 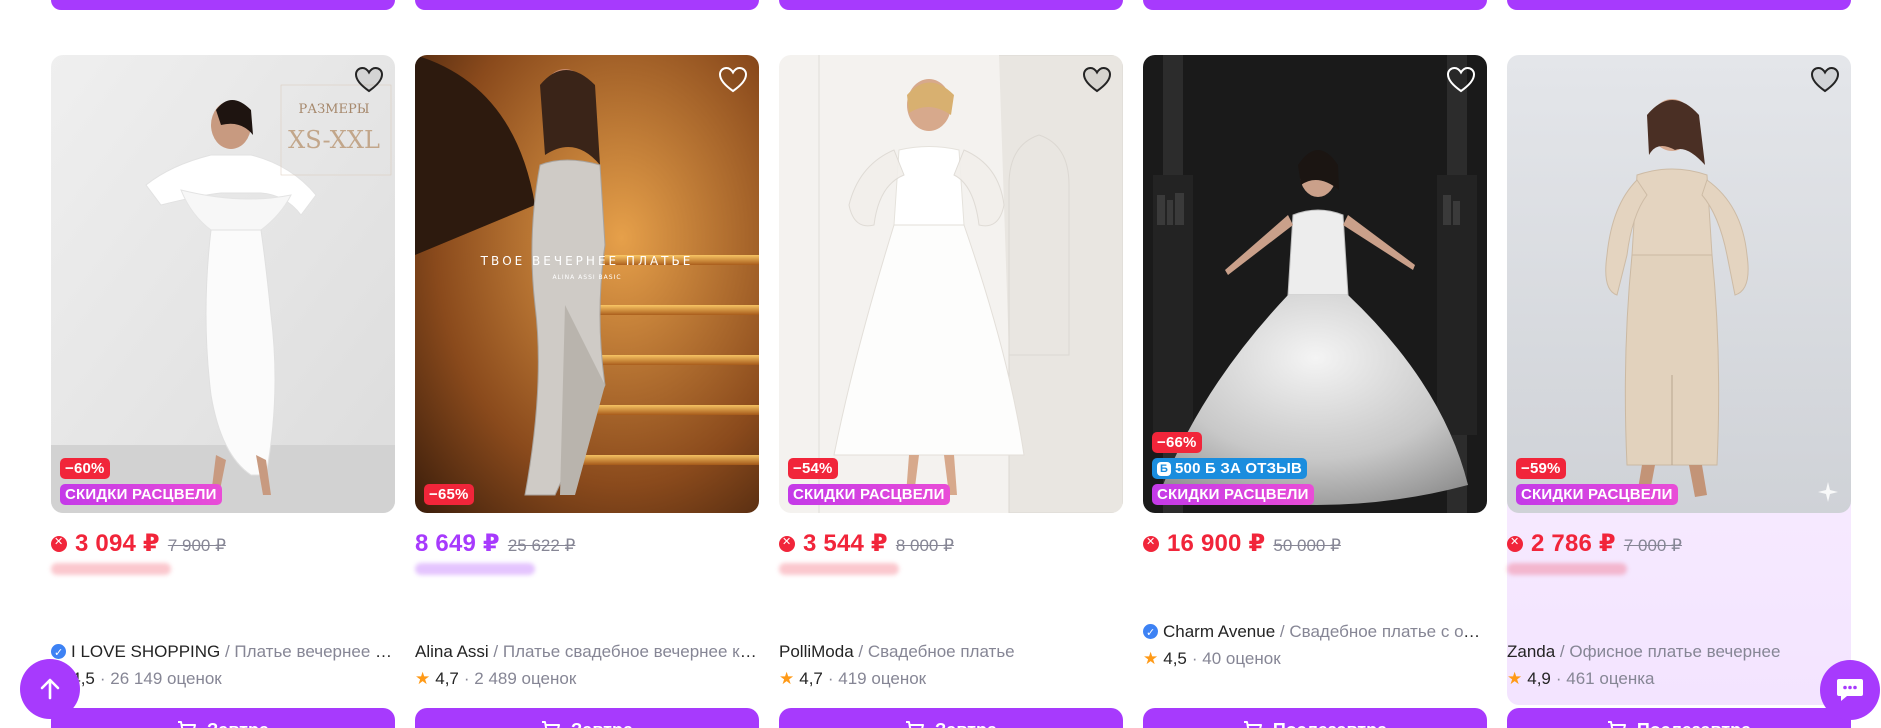 What do you see at coordinates (1175, 658) in the screenshot?
I see `rating-value: 4,5` at bounding box center [1175, 658].